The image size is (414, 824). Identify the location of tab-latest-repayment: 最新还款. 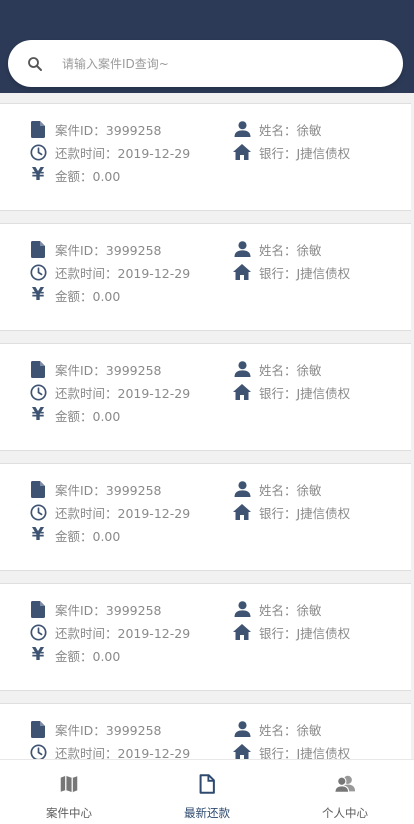
(207, 792).